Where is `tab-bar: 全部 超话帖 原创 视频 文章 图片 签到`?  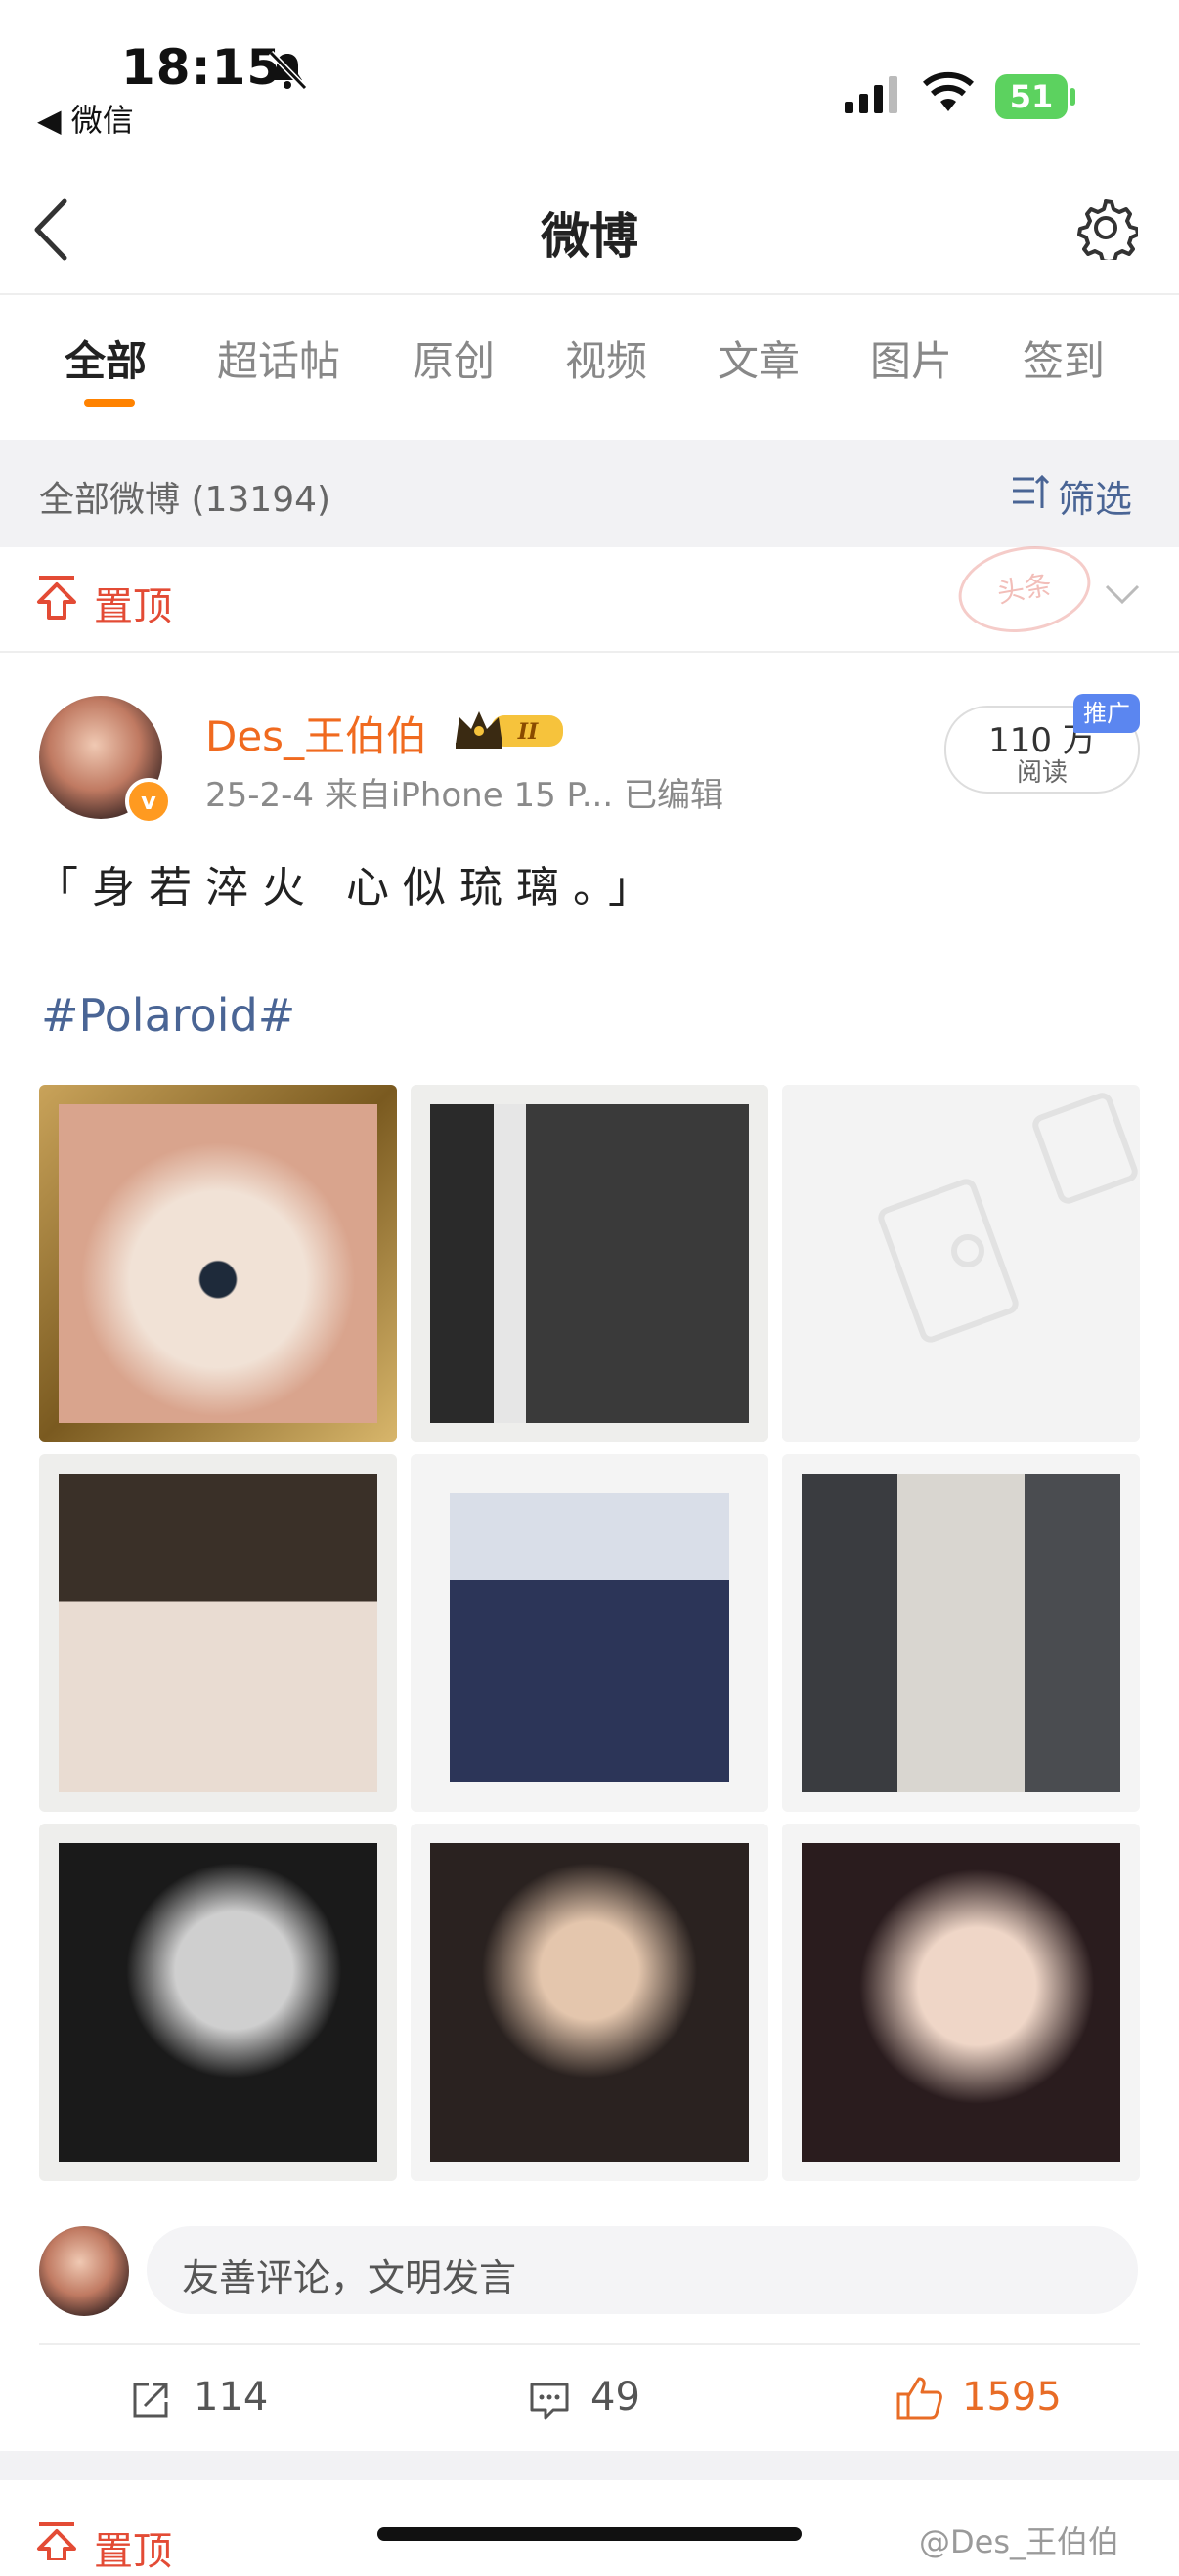 tab-bar: 全部 超话帖 原创 视频 文章 图片 签到 is located at coordinates (589, 358).